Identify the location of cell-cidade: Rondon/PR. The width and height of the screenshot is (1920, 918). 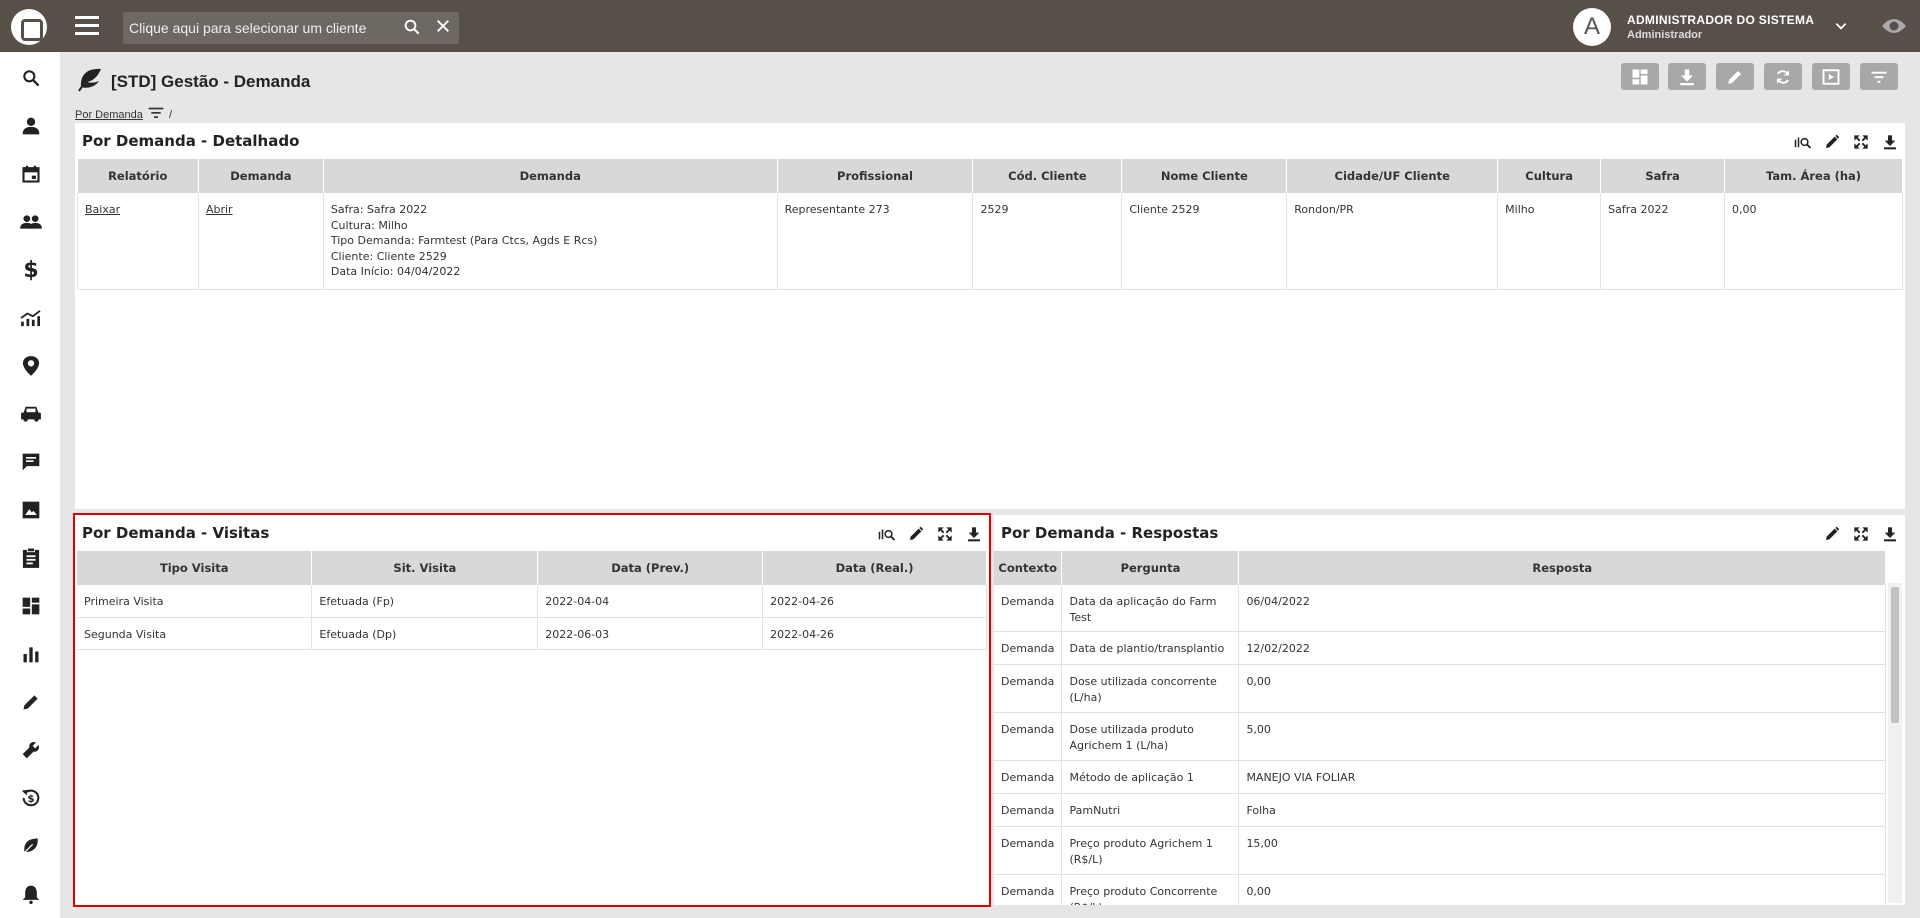
(1392, 241).